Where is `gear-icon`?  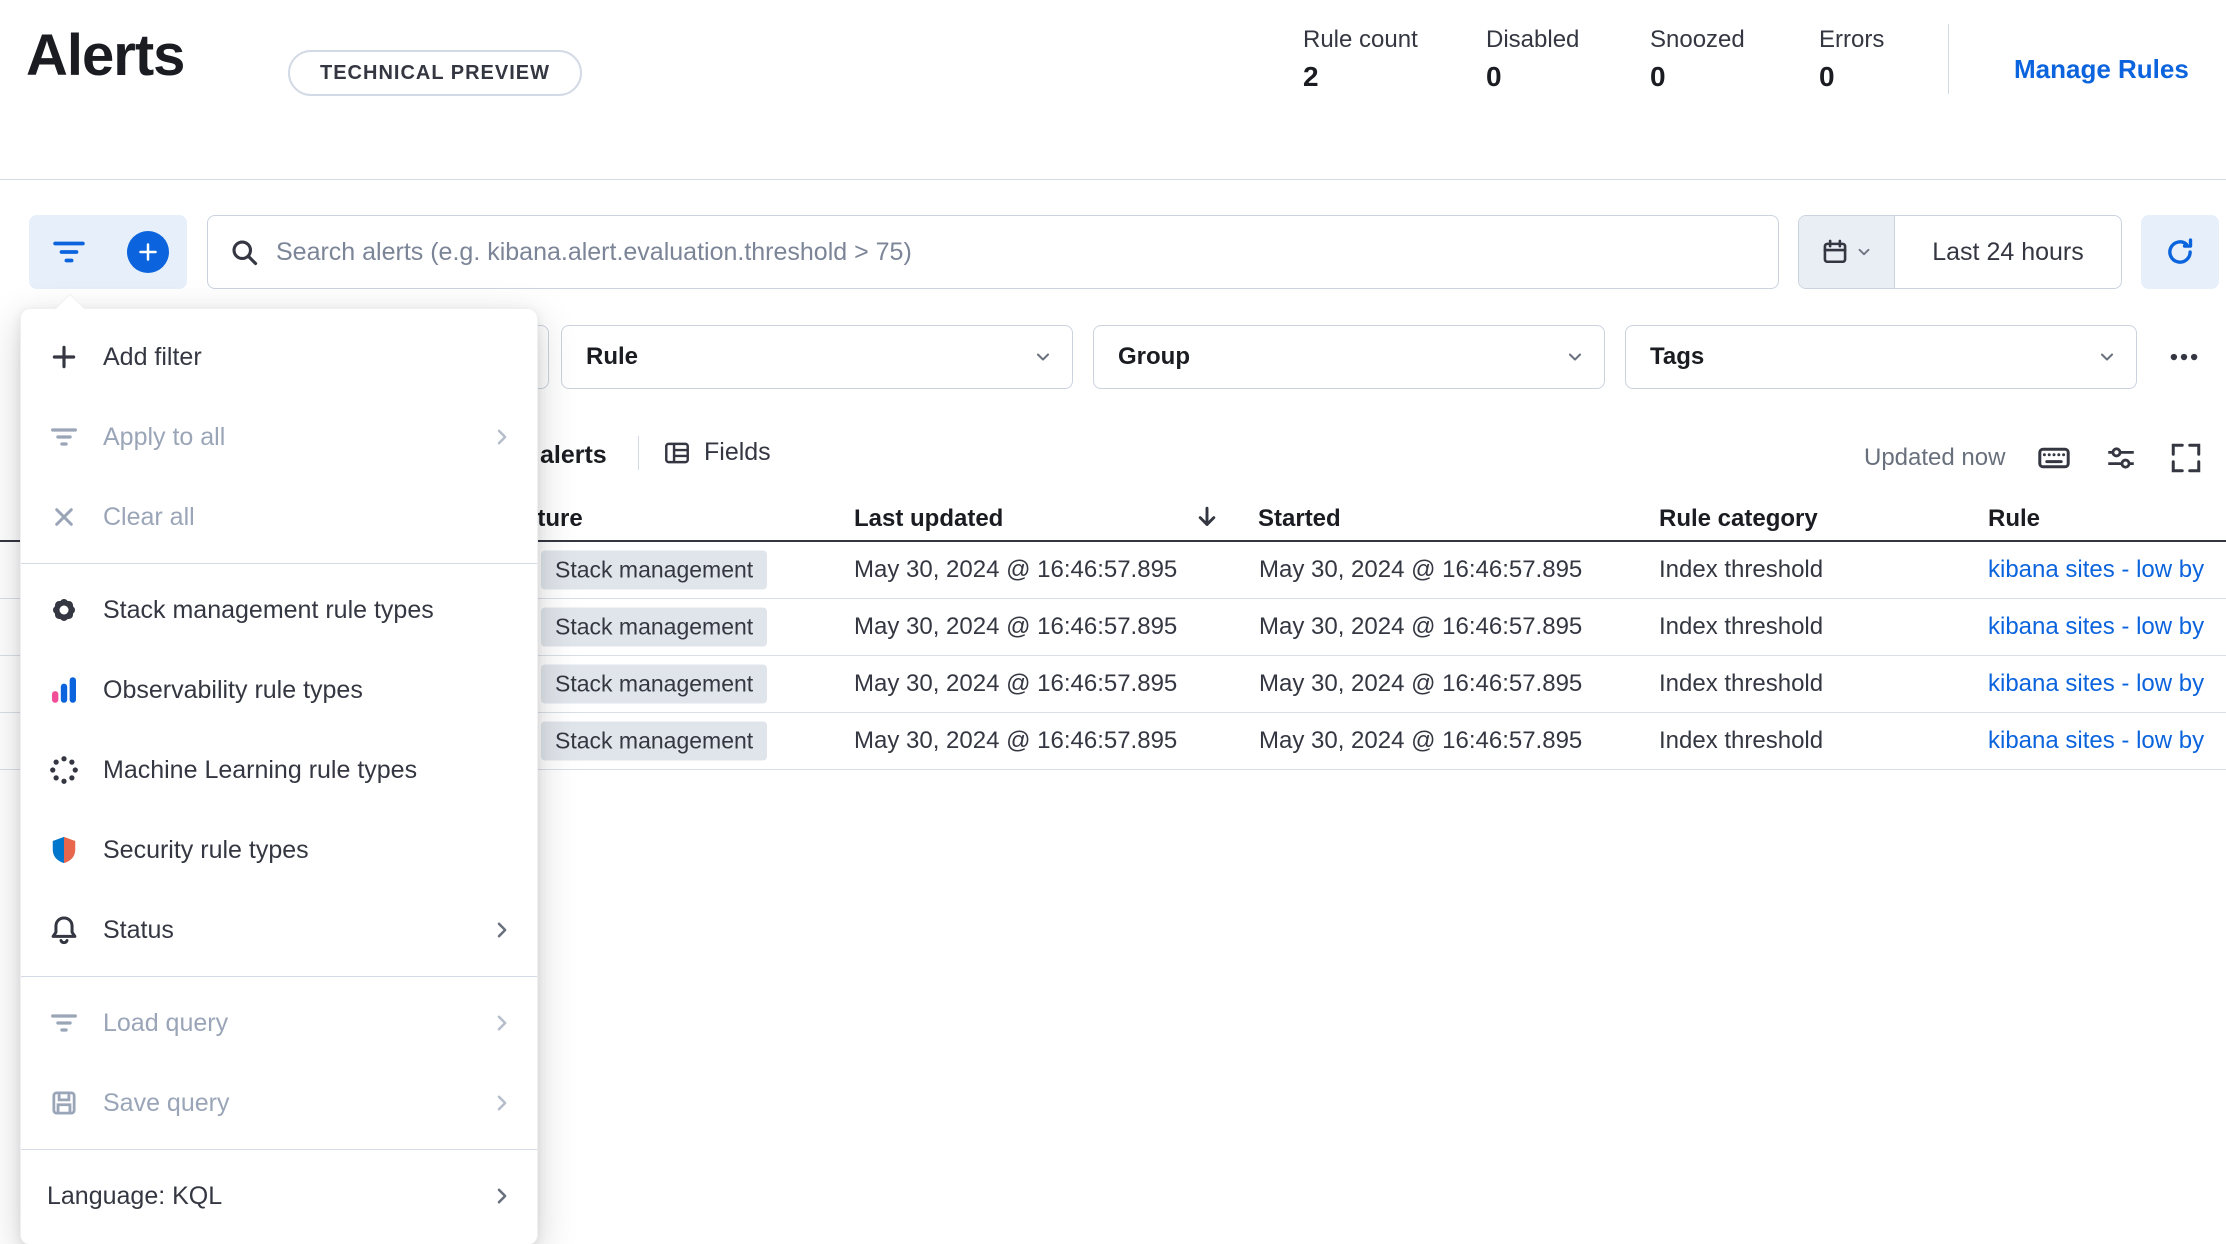 gear-icon is located at coordinates (64, 610).